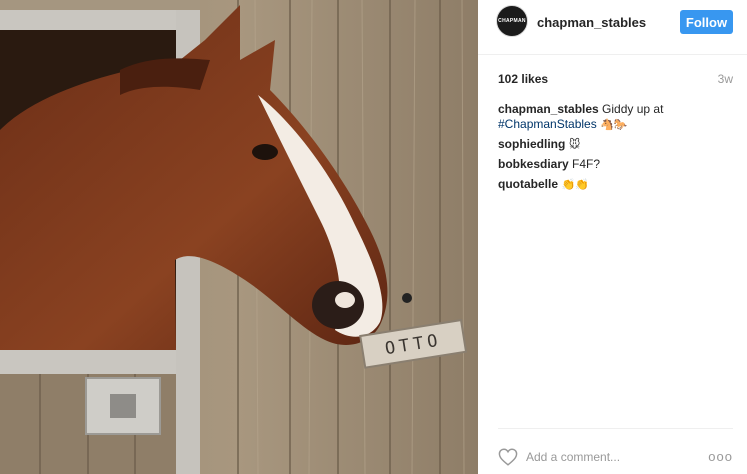 Image resolution: width=747 pixels, height=474 pixels. What do you see at coordinates (725, 79) in the screenshot?
I see `post-timestamp: 3w` at bounding box center [725, 79].